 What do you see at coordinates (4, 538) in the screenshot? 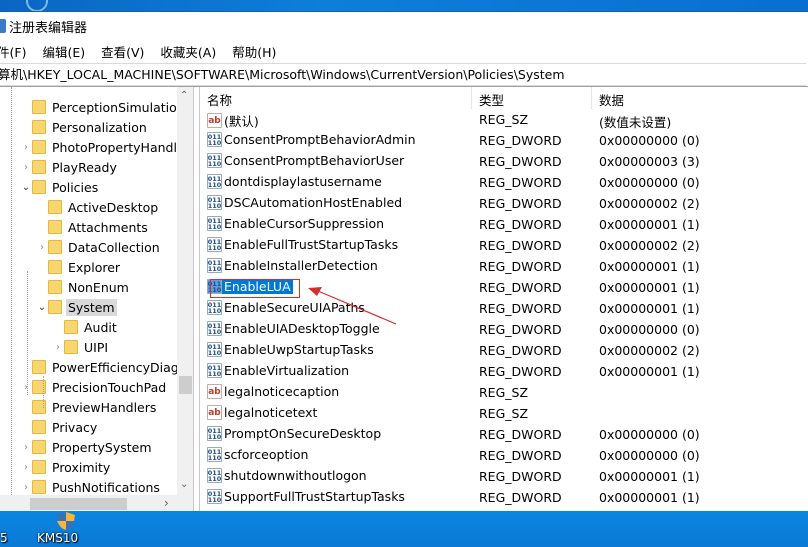
I see `desktop-icon-label: 5` at bounding box center [4, 538].